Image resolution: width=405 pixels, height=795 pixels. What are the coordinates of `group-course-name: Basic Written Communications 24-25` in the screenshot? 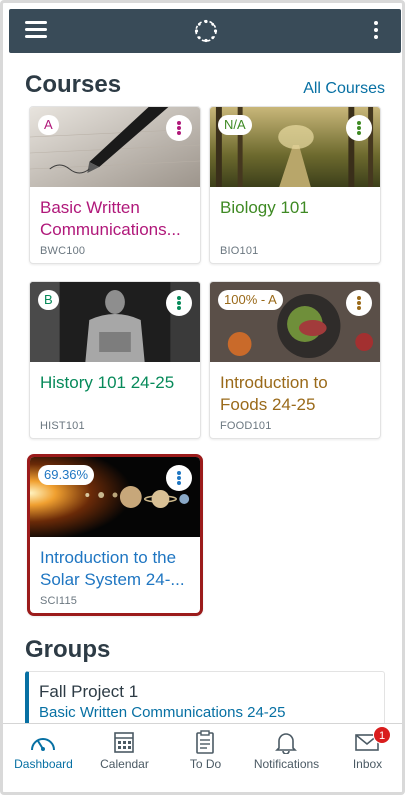 It's located at (162, 712).